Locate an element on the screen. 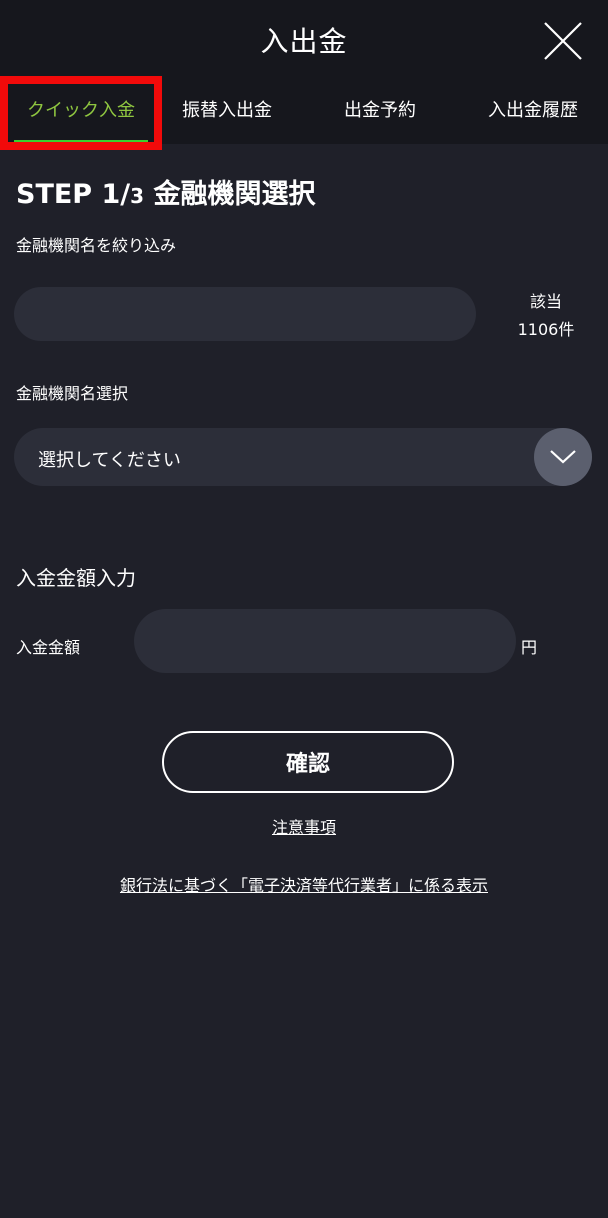 This screenshot has width=608, height=1218. close-icon is located at coordinates (563, 41).